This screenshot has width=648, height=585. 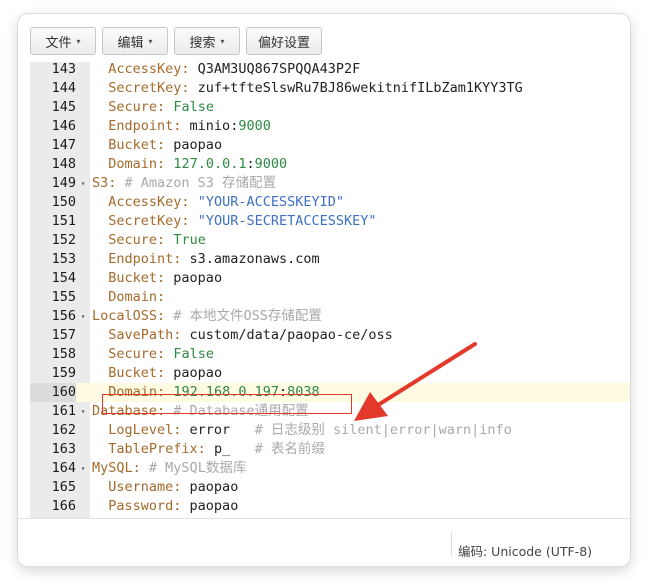 I want to click on code-line: 145 Secure: False, so click(x=330, y=107).